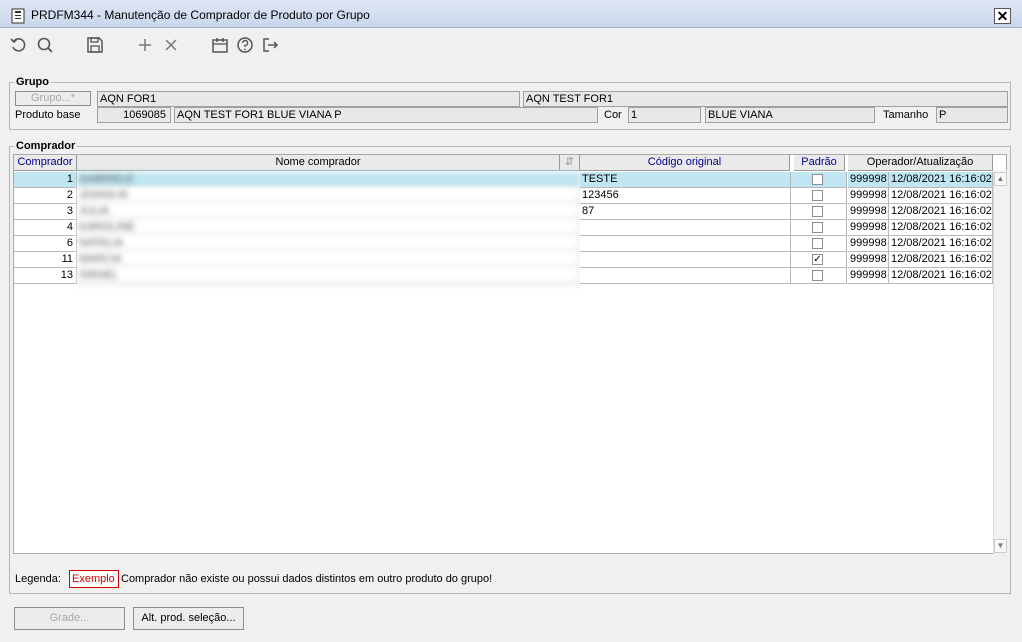  What do you see at coordinates (45, 244) in the screenshot?
I see `row-comprador-id: 6` at bounding box center [45, 244].